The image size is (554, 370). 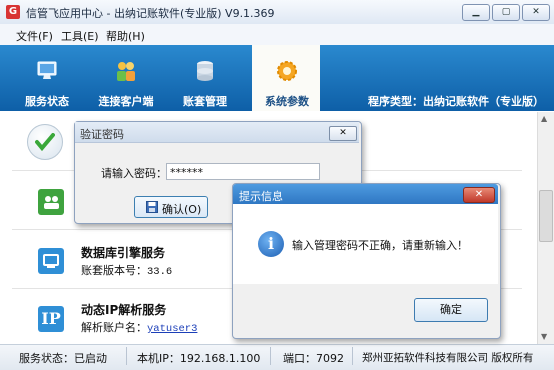 I want to click on port: 端口：7092, so click(x=313, y=358).